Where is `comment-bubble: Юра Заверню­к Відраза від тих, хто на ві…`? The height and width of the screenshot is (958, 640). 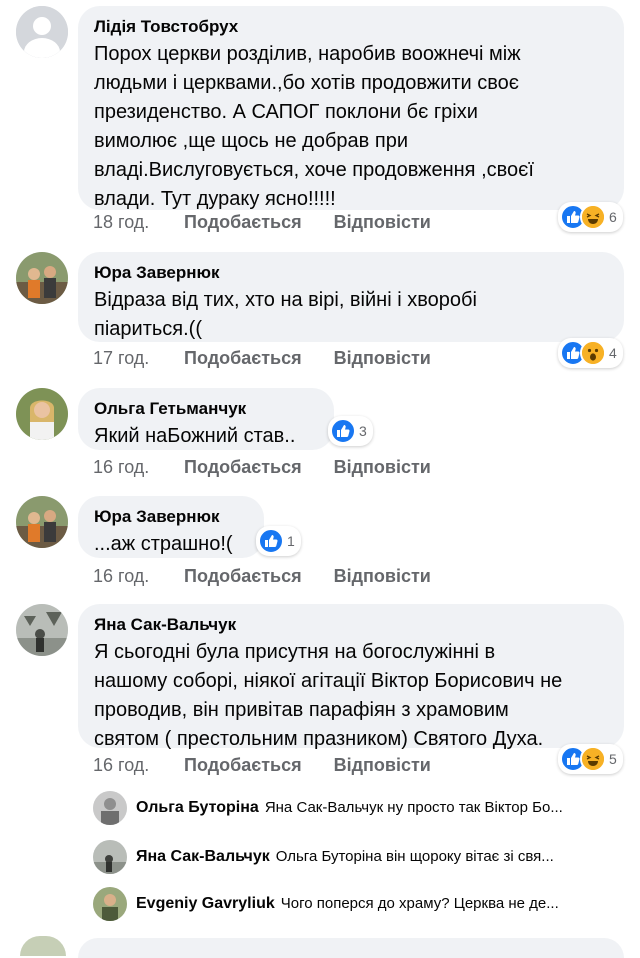 comment-bubble: Юра Заверню­к Відраза від тих, хто на ві… is located at coordinates (351, 297).